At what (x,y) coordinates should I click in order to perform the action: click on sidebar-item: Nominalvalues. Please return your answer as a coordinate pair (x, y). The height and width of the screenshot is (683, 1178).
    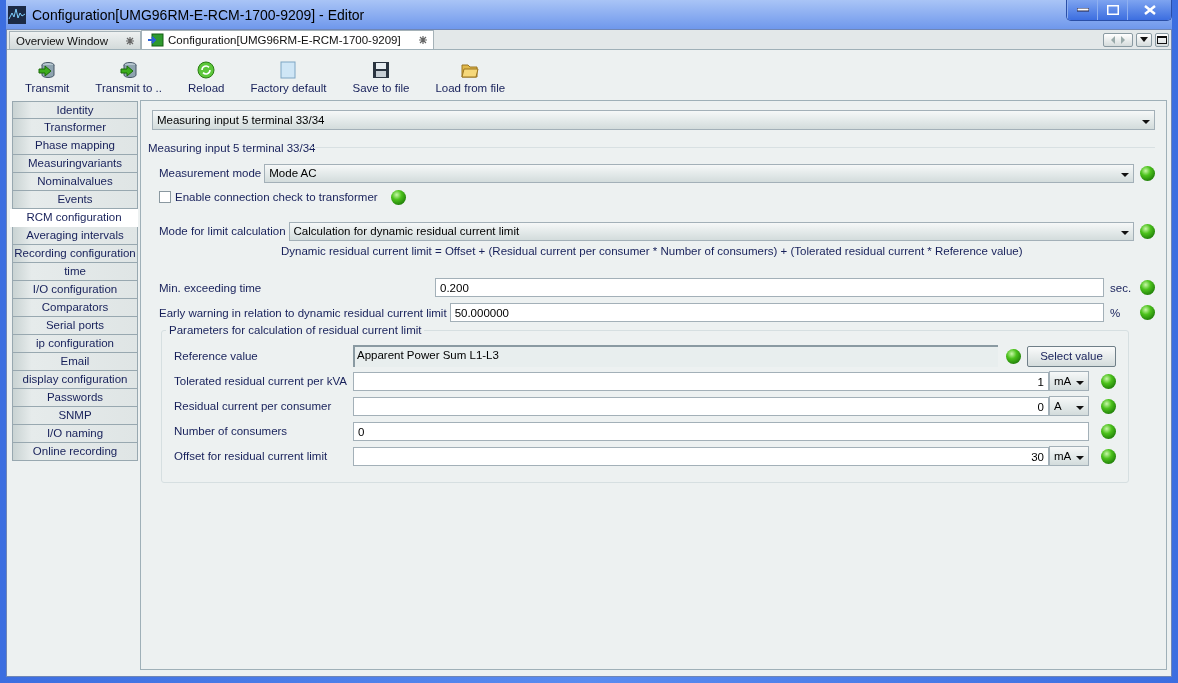
    Looking at the image, I should click on (75, 182).